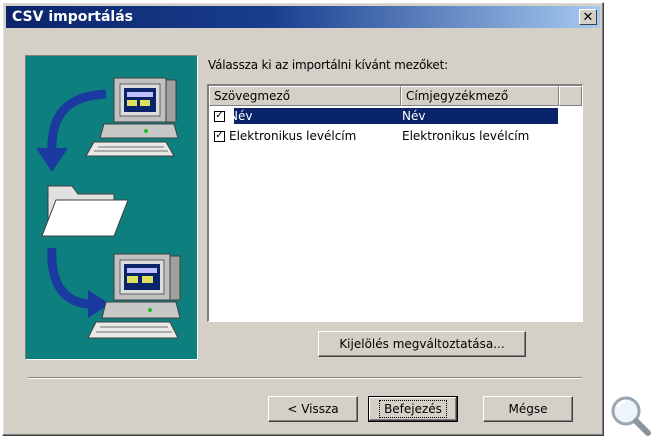 This screenshot has width=663, height=441. I want to click on close-icon: ✕, so click(588, 17).